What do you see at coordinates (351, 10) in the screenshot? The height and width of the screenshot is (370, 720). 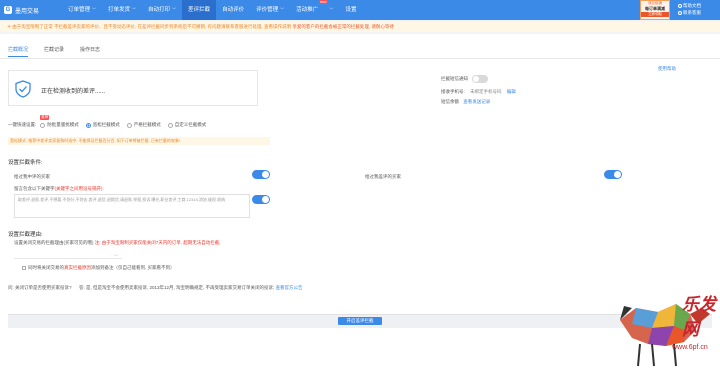 I see `nav-settings: 设置` at bounding box center [351, 10].